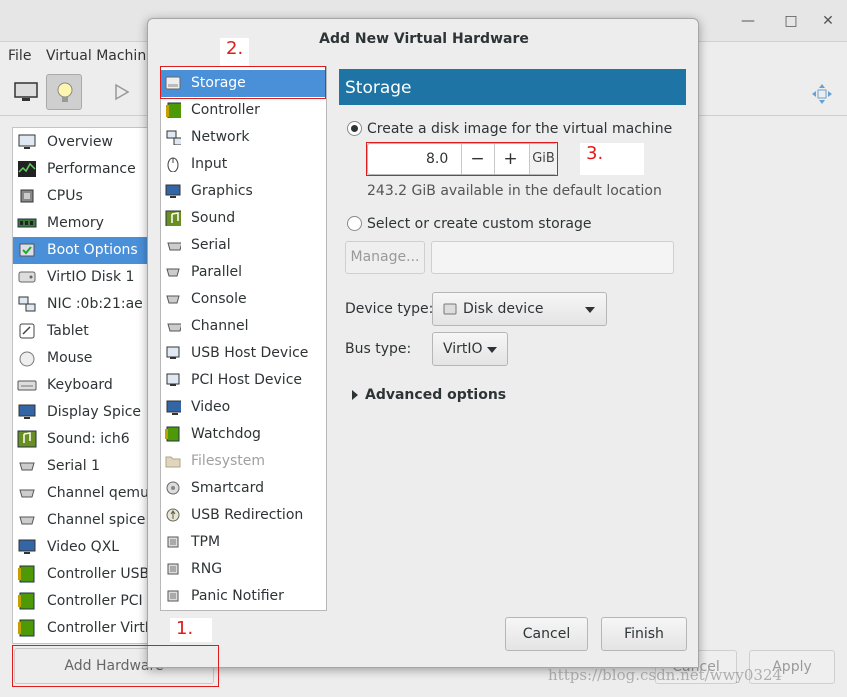 This screenshot has height=697, width=847. What do you see at coordinates (665, 675) in the screenshot?
I see `watermark: https://blog.csdn.net/wwy0324` at bounding box center [665, 675].